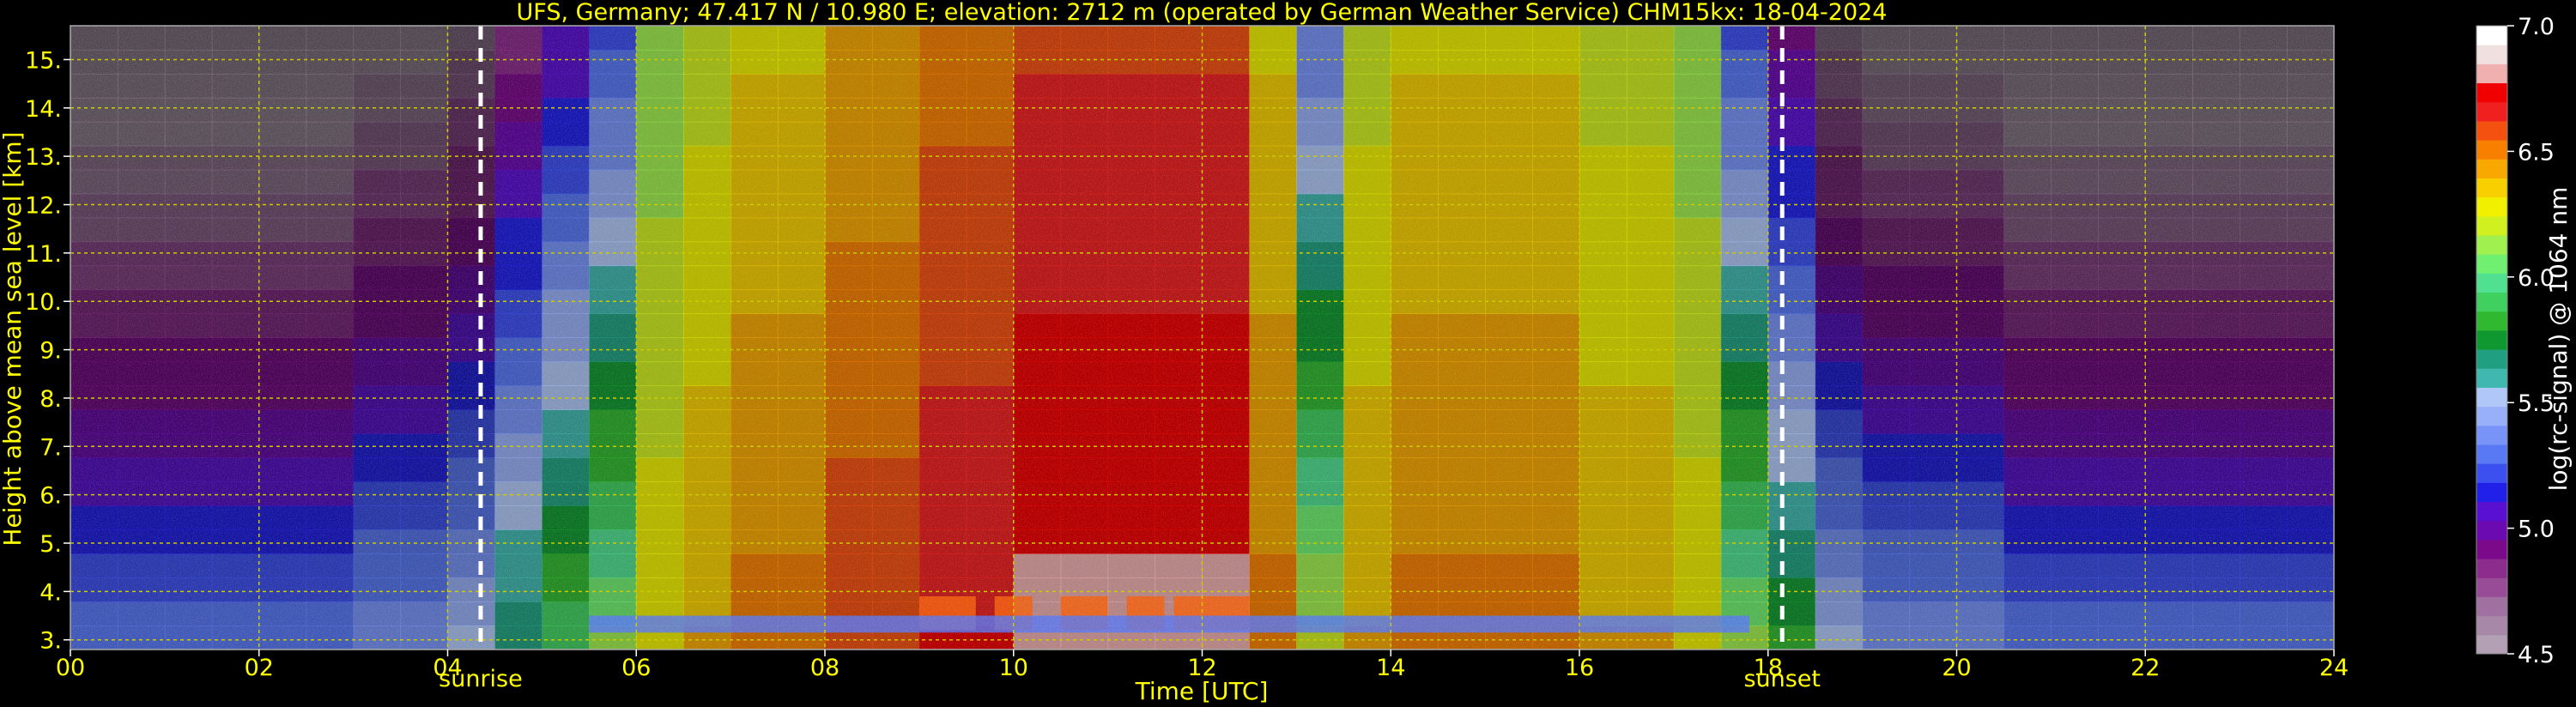  Describe the element at coordinates (43, 110) in the screenshot. I see `y-tick-label: 14.` at that location.